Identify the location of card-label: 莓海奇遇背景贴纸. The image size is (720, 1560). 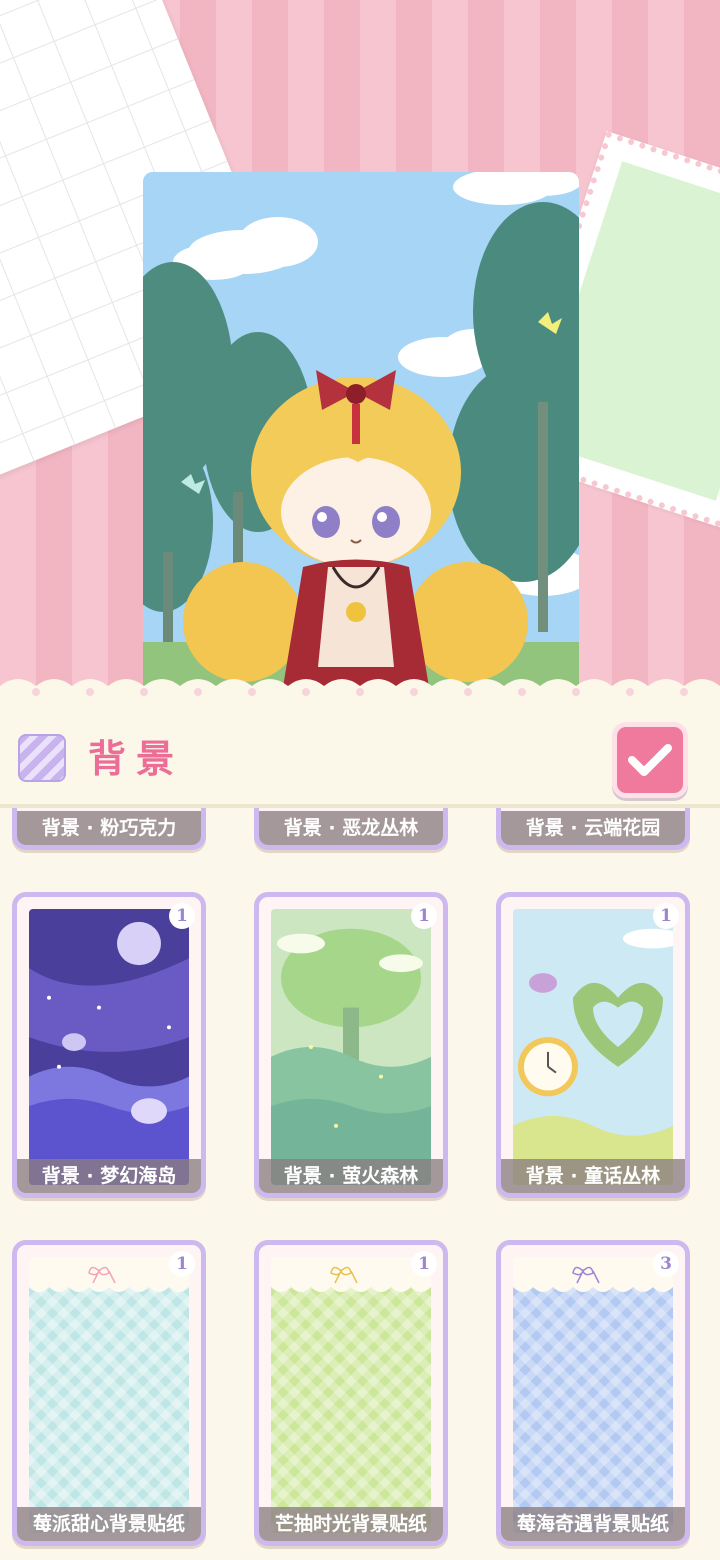
(593, 1524).